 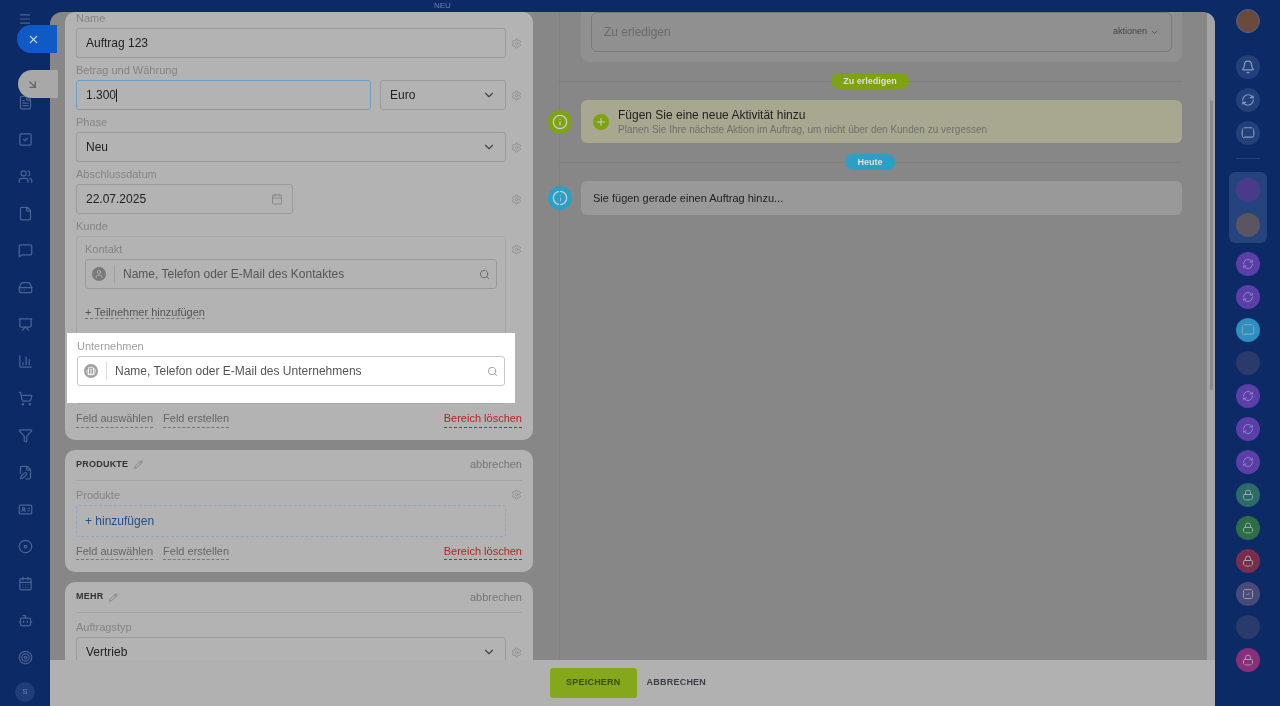 What do you see at coordinates (676, 683) in the screenshot?
I see `cancel-button: ABBRECHEN` at bounding box center [676, 683].